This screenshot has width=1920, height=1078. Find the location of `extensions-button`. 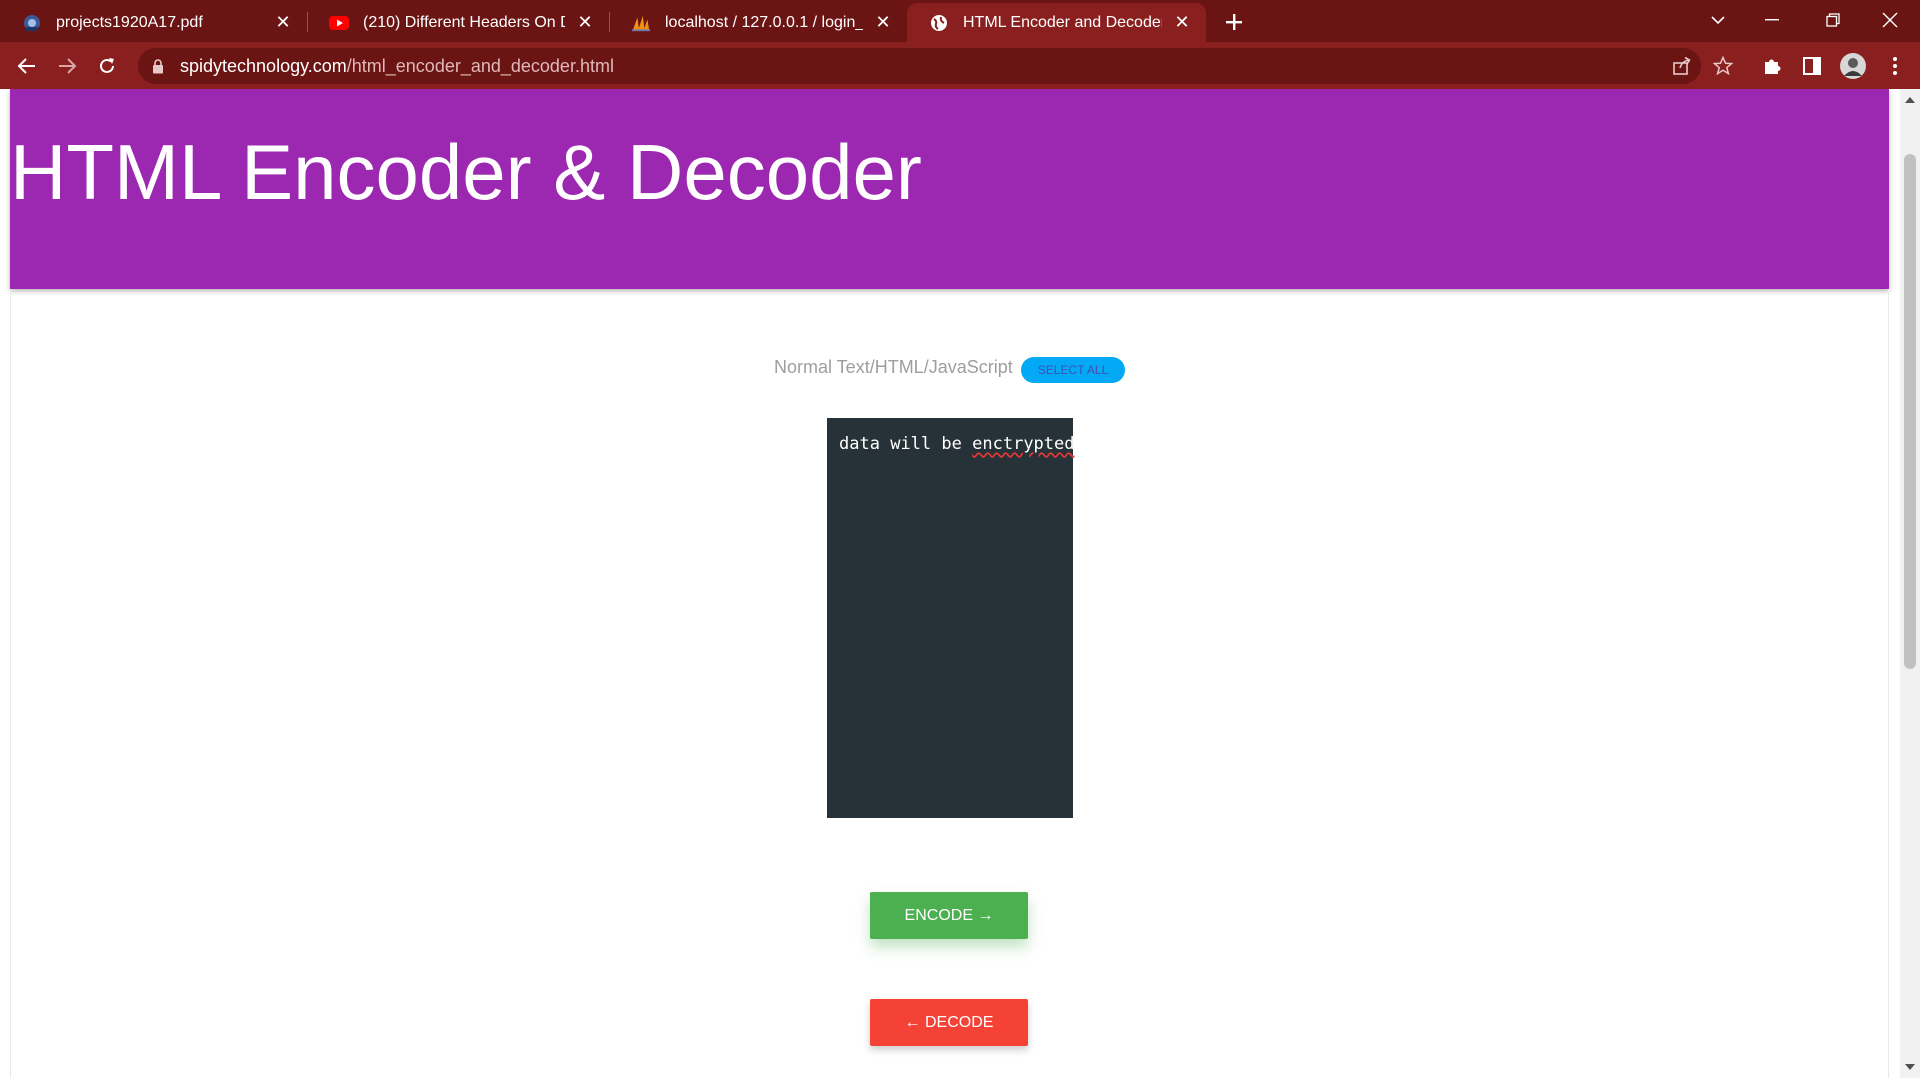

extensions-button is located at coordinates (1772, 66).